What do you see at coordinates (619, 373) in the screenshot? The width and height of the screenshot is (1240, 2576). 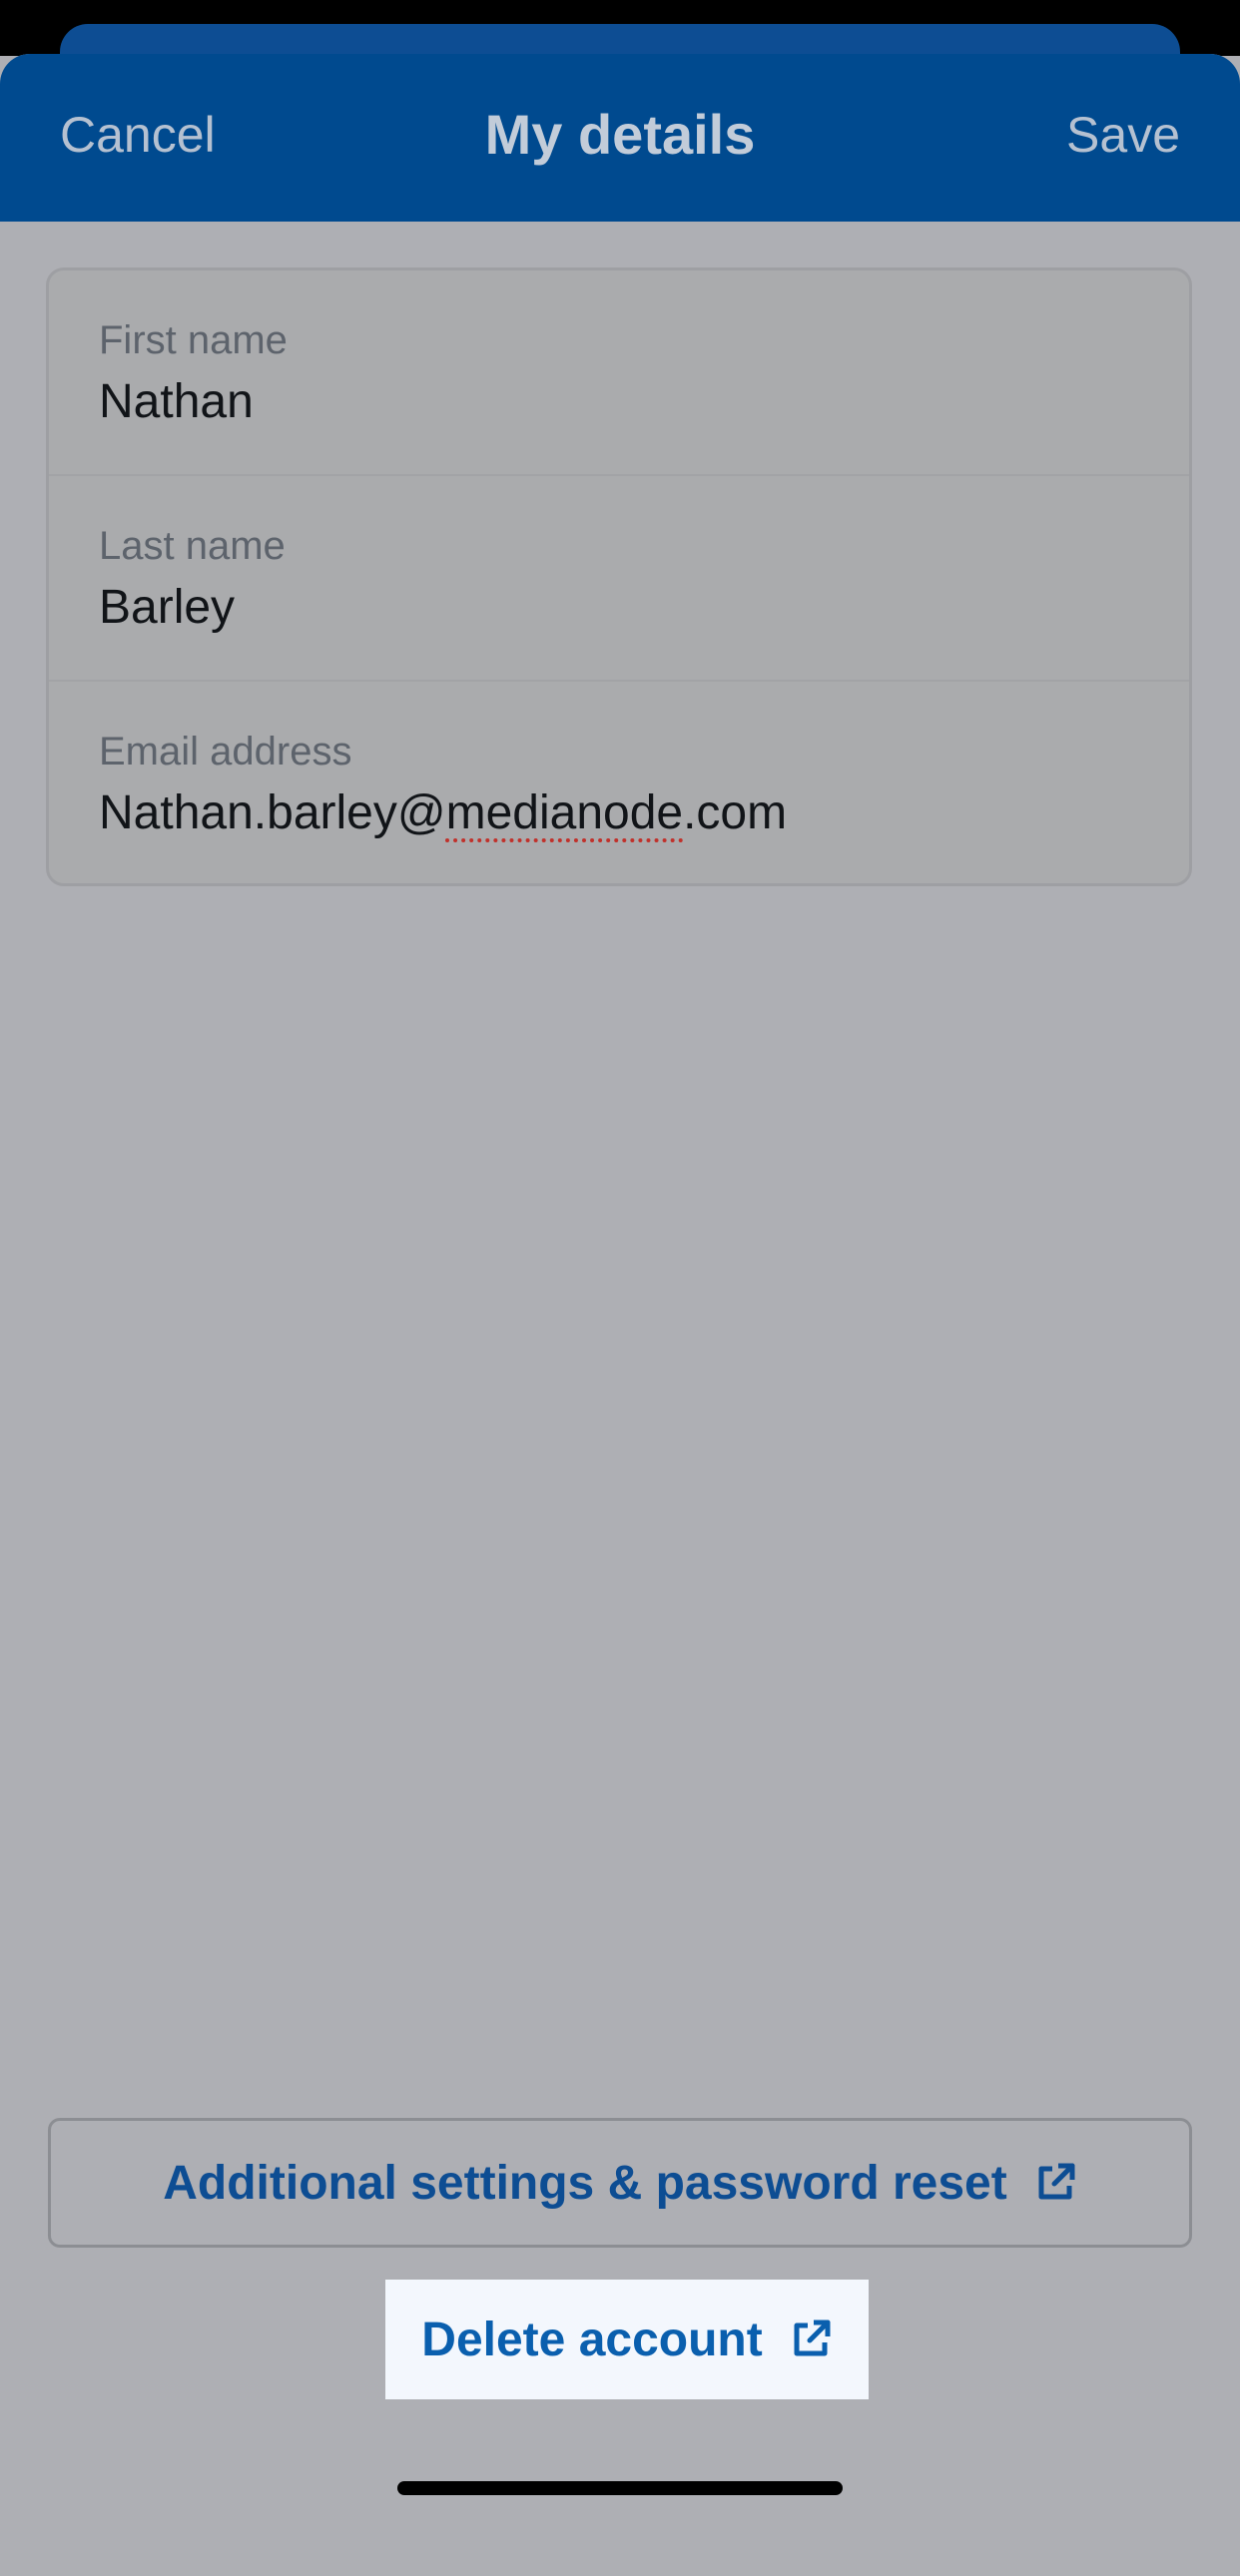 I see `first-name-field: First name Nathan` at bounding box center [619, 373].